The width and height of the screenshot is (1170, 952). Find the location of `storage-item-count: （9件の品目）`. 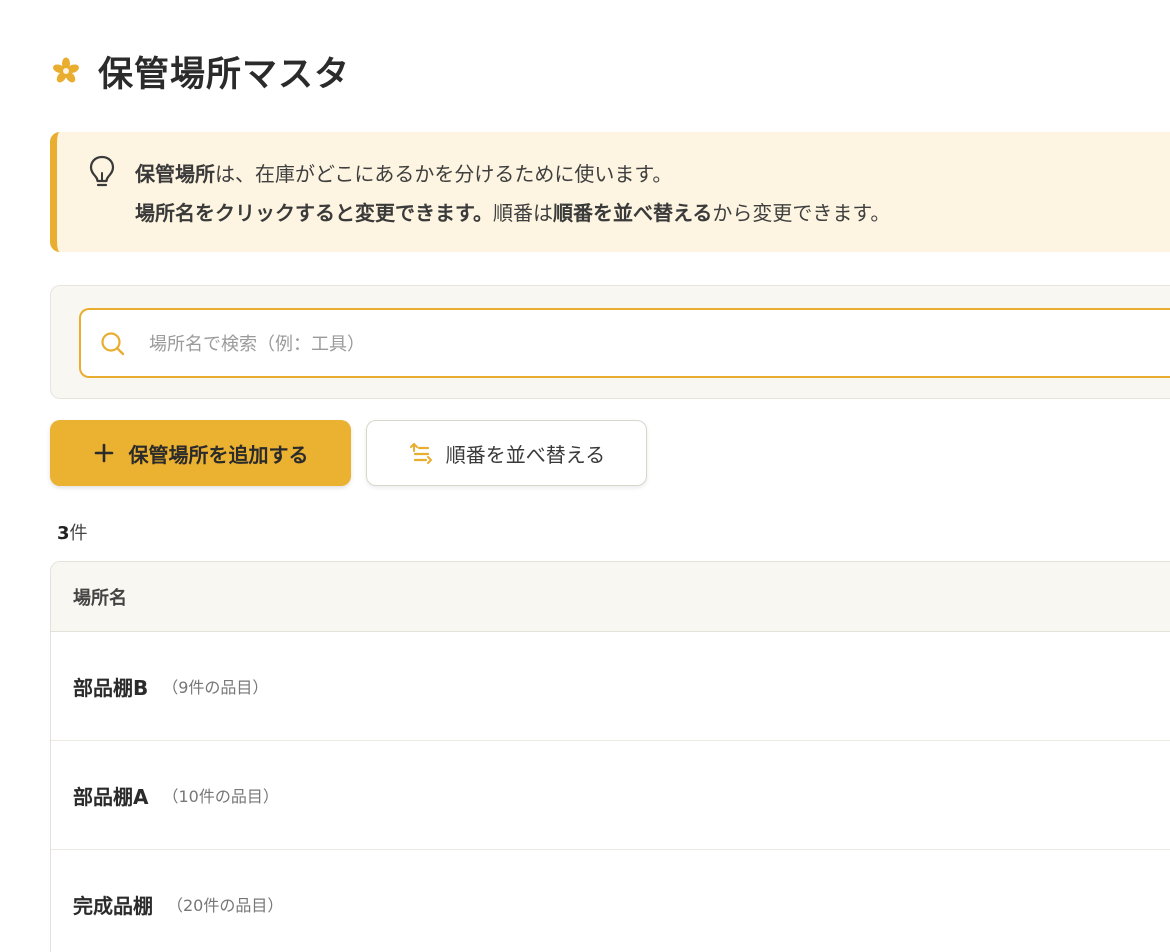

storage-item-count: （9件の品目） is located at coordinates (215, 687).